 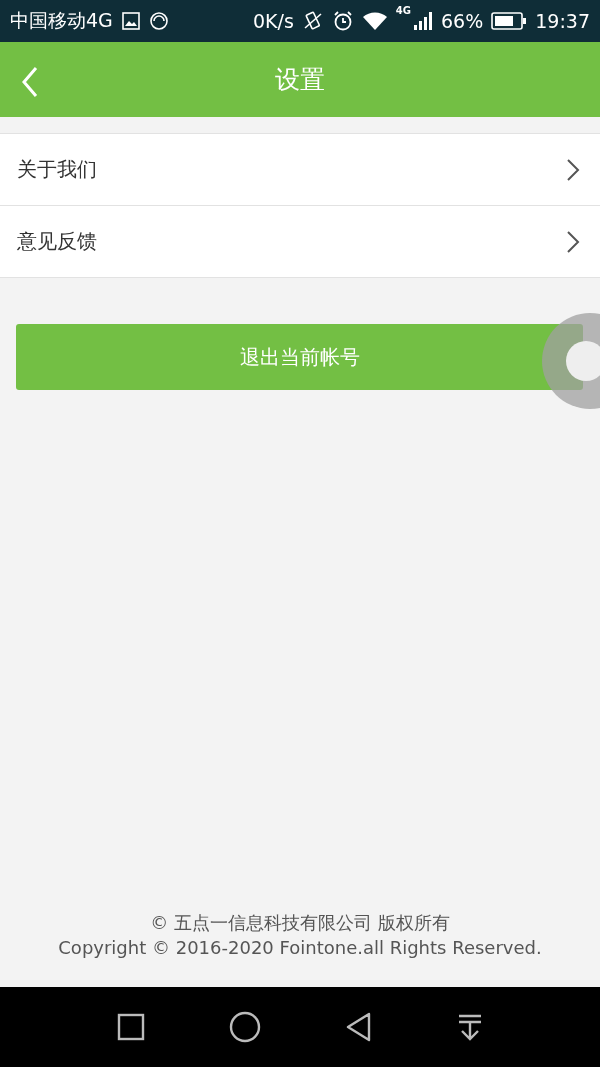 What do you see at coordinates (131, 1027) in the screenshot?
I see `square-icon` at bounding box center [131, 1027].